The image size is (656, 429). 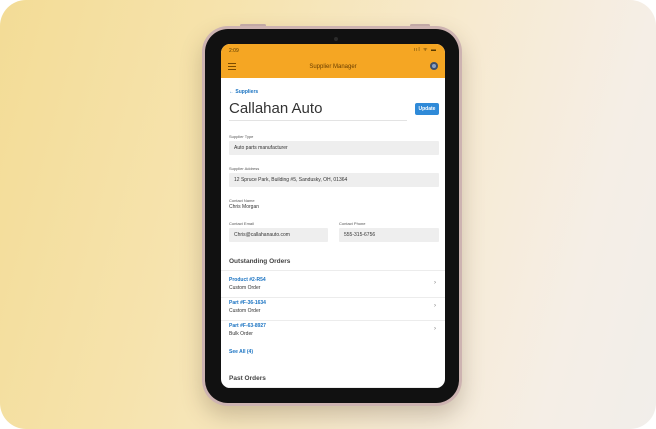 I want to click on supplier-type-label: Supplier Type, so click(x=241, y=136).